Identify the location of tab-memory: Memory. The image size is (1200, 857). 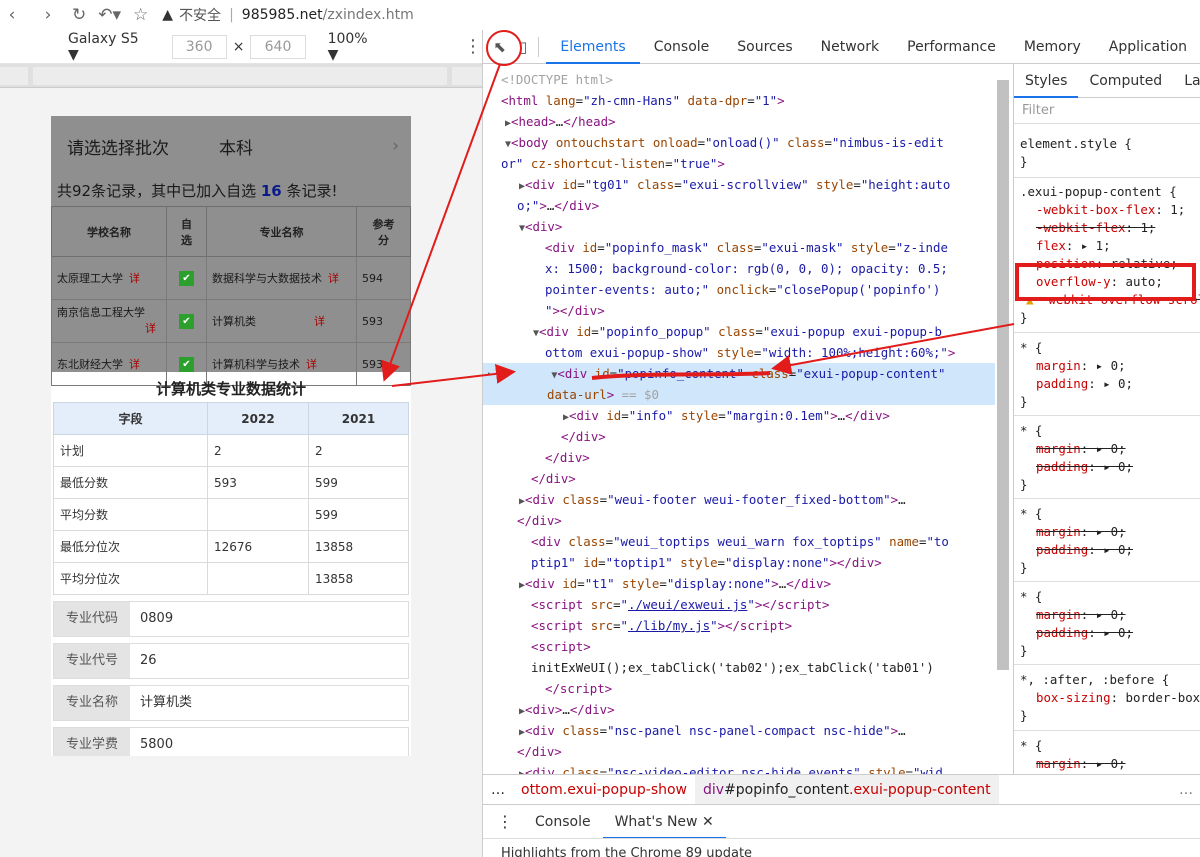
(1052, 47).